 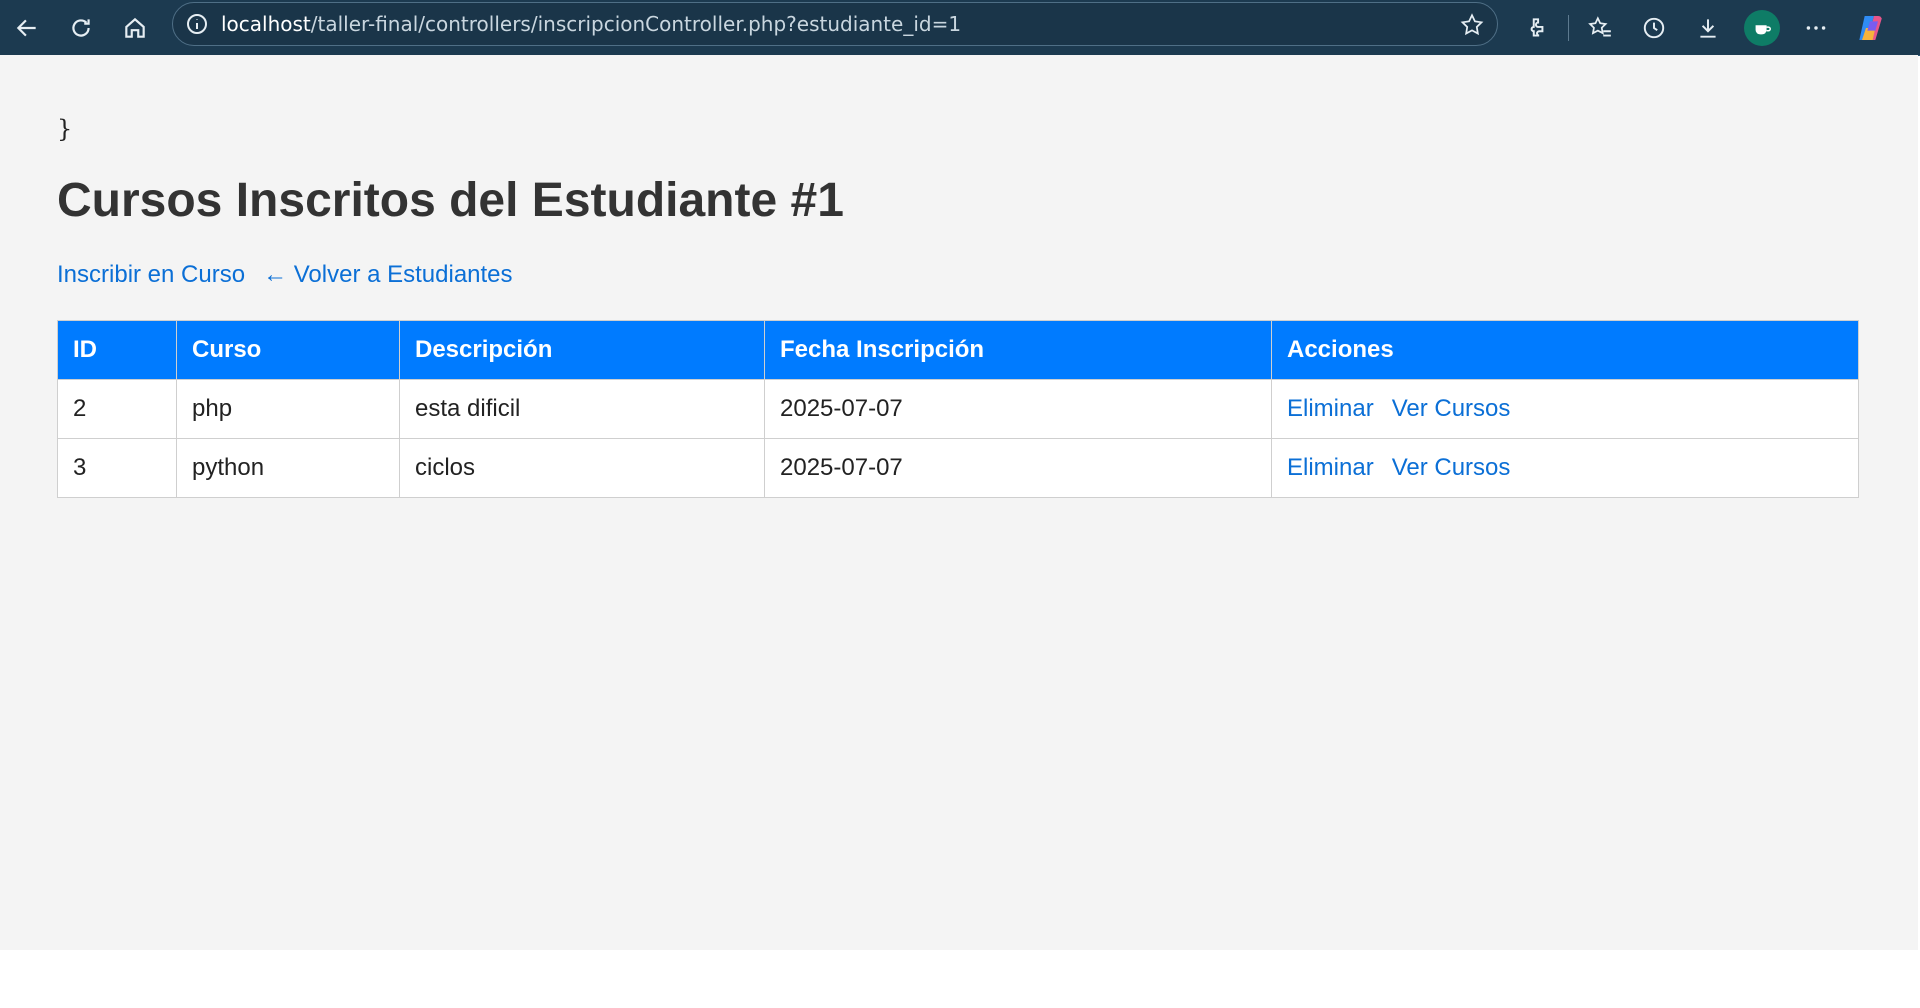 I want to click on cell-descripcion: ciclos, so click(x=582, y=468).